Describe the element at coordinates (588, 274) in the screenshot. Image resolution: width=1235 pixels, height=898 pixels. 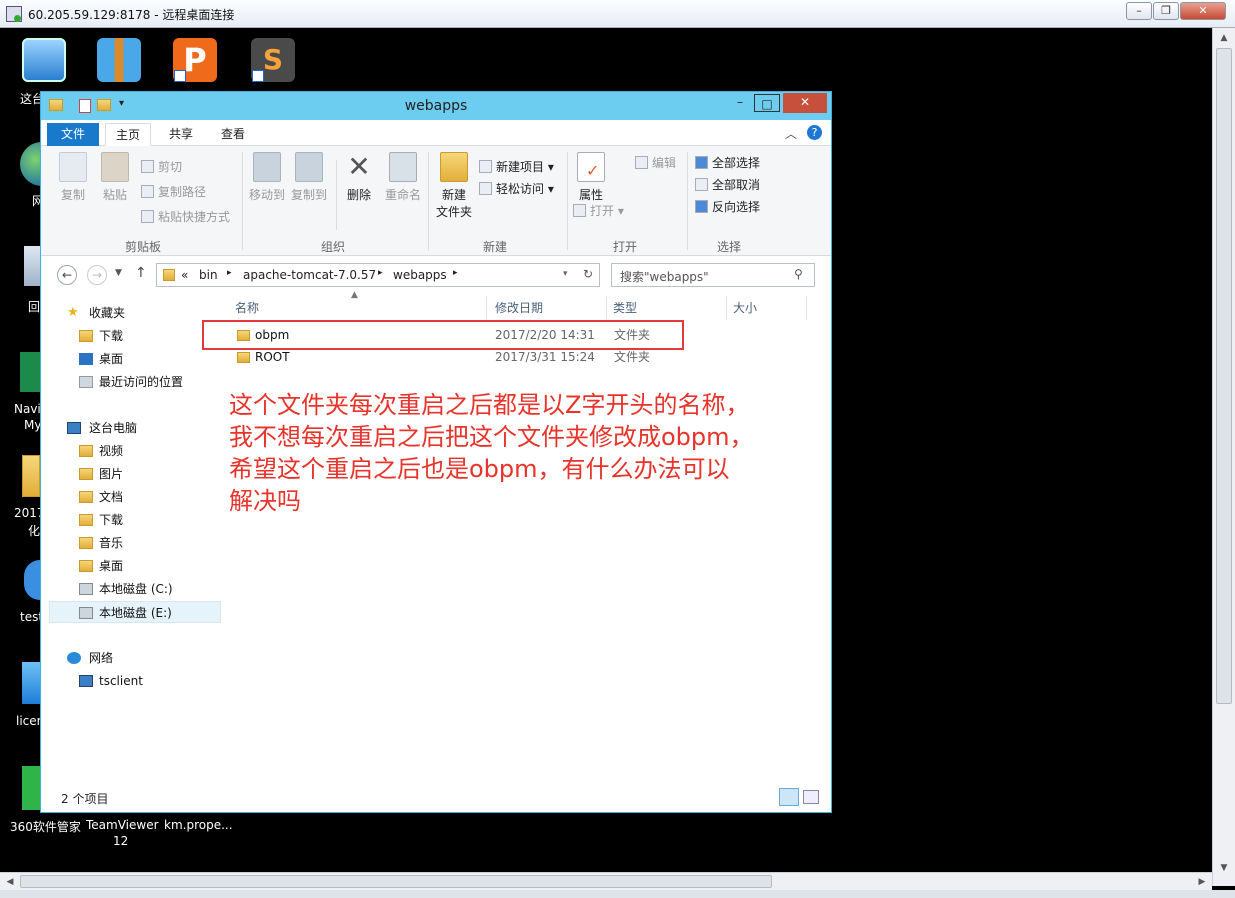
I see `refresh-icon: ↻` at that location.